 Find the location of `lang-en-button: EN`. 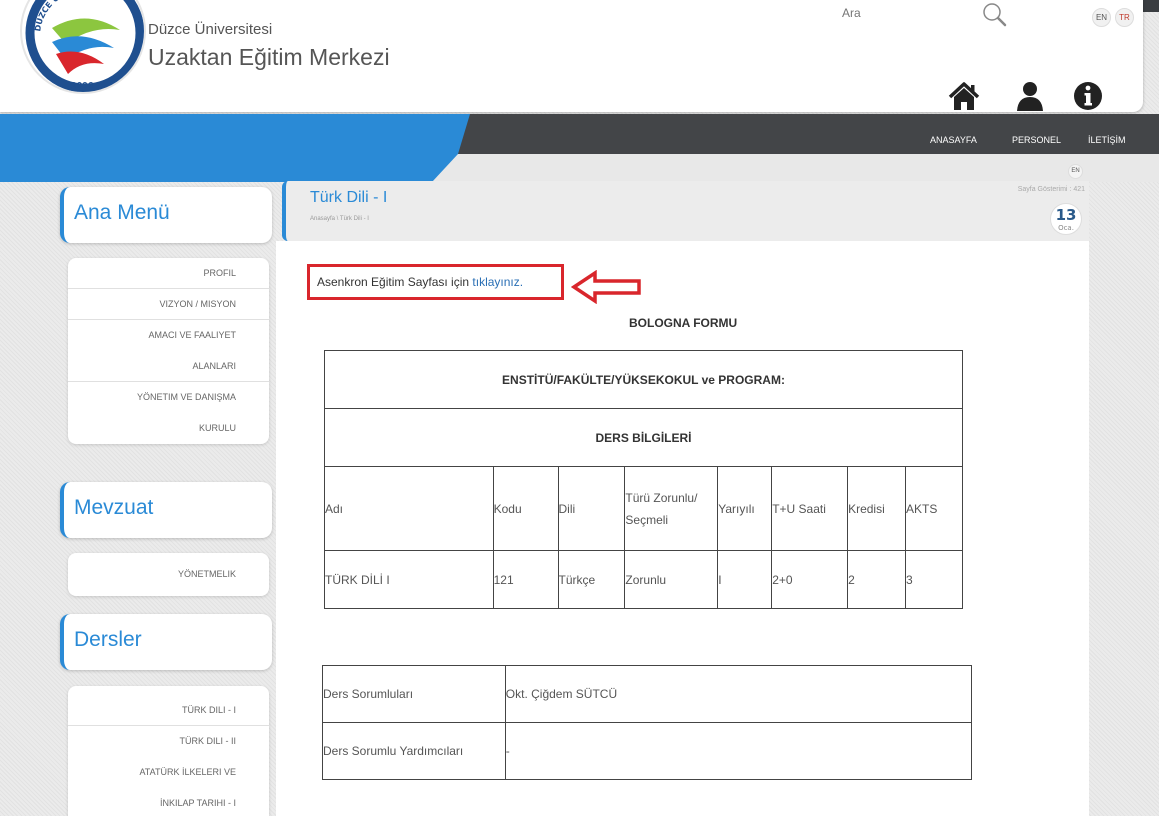

lang-en-button: EN is located at coordinates (1101, 17).